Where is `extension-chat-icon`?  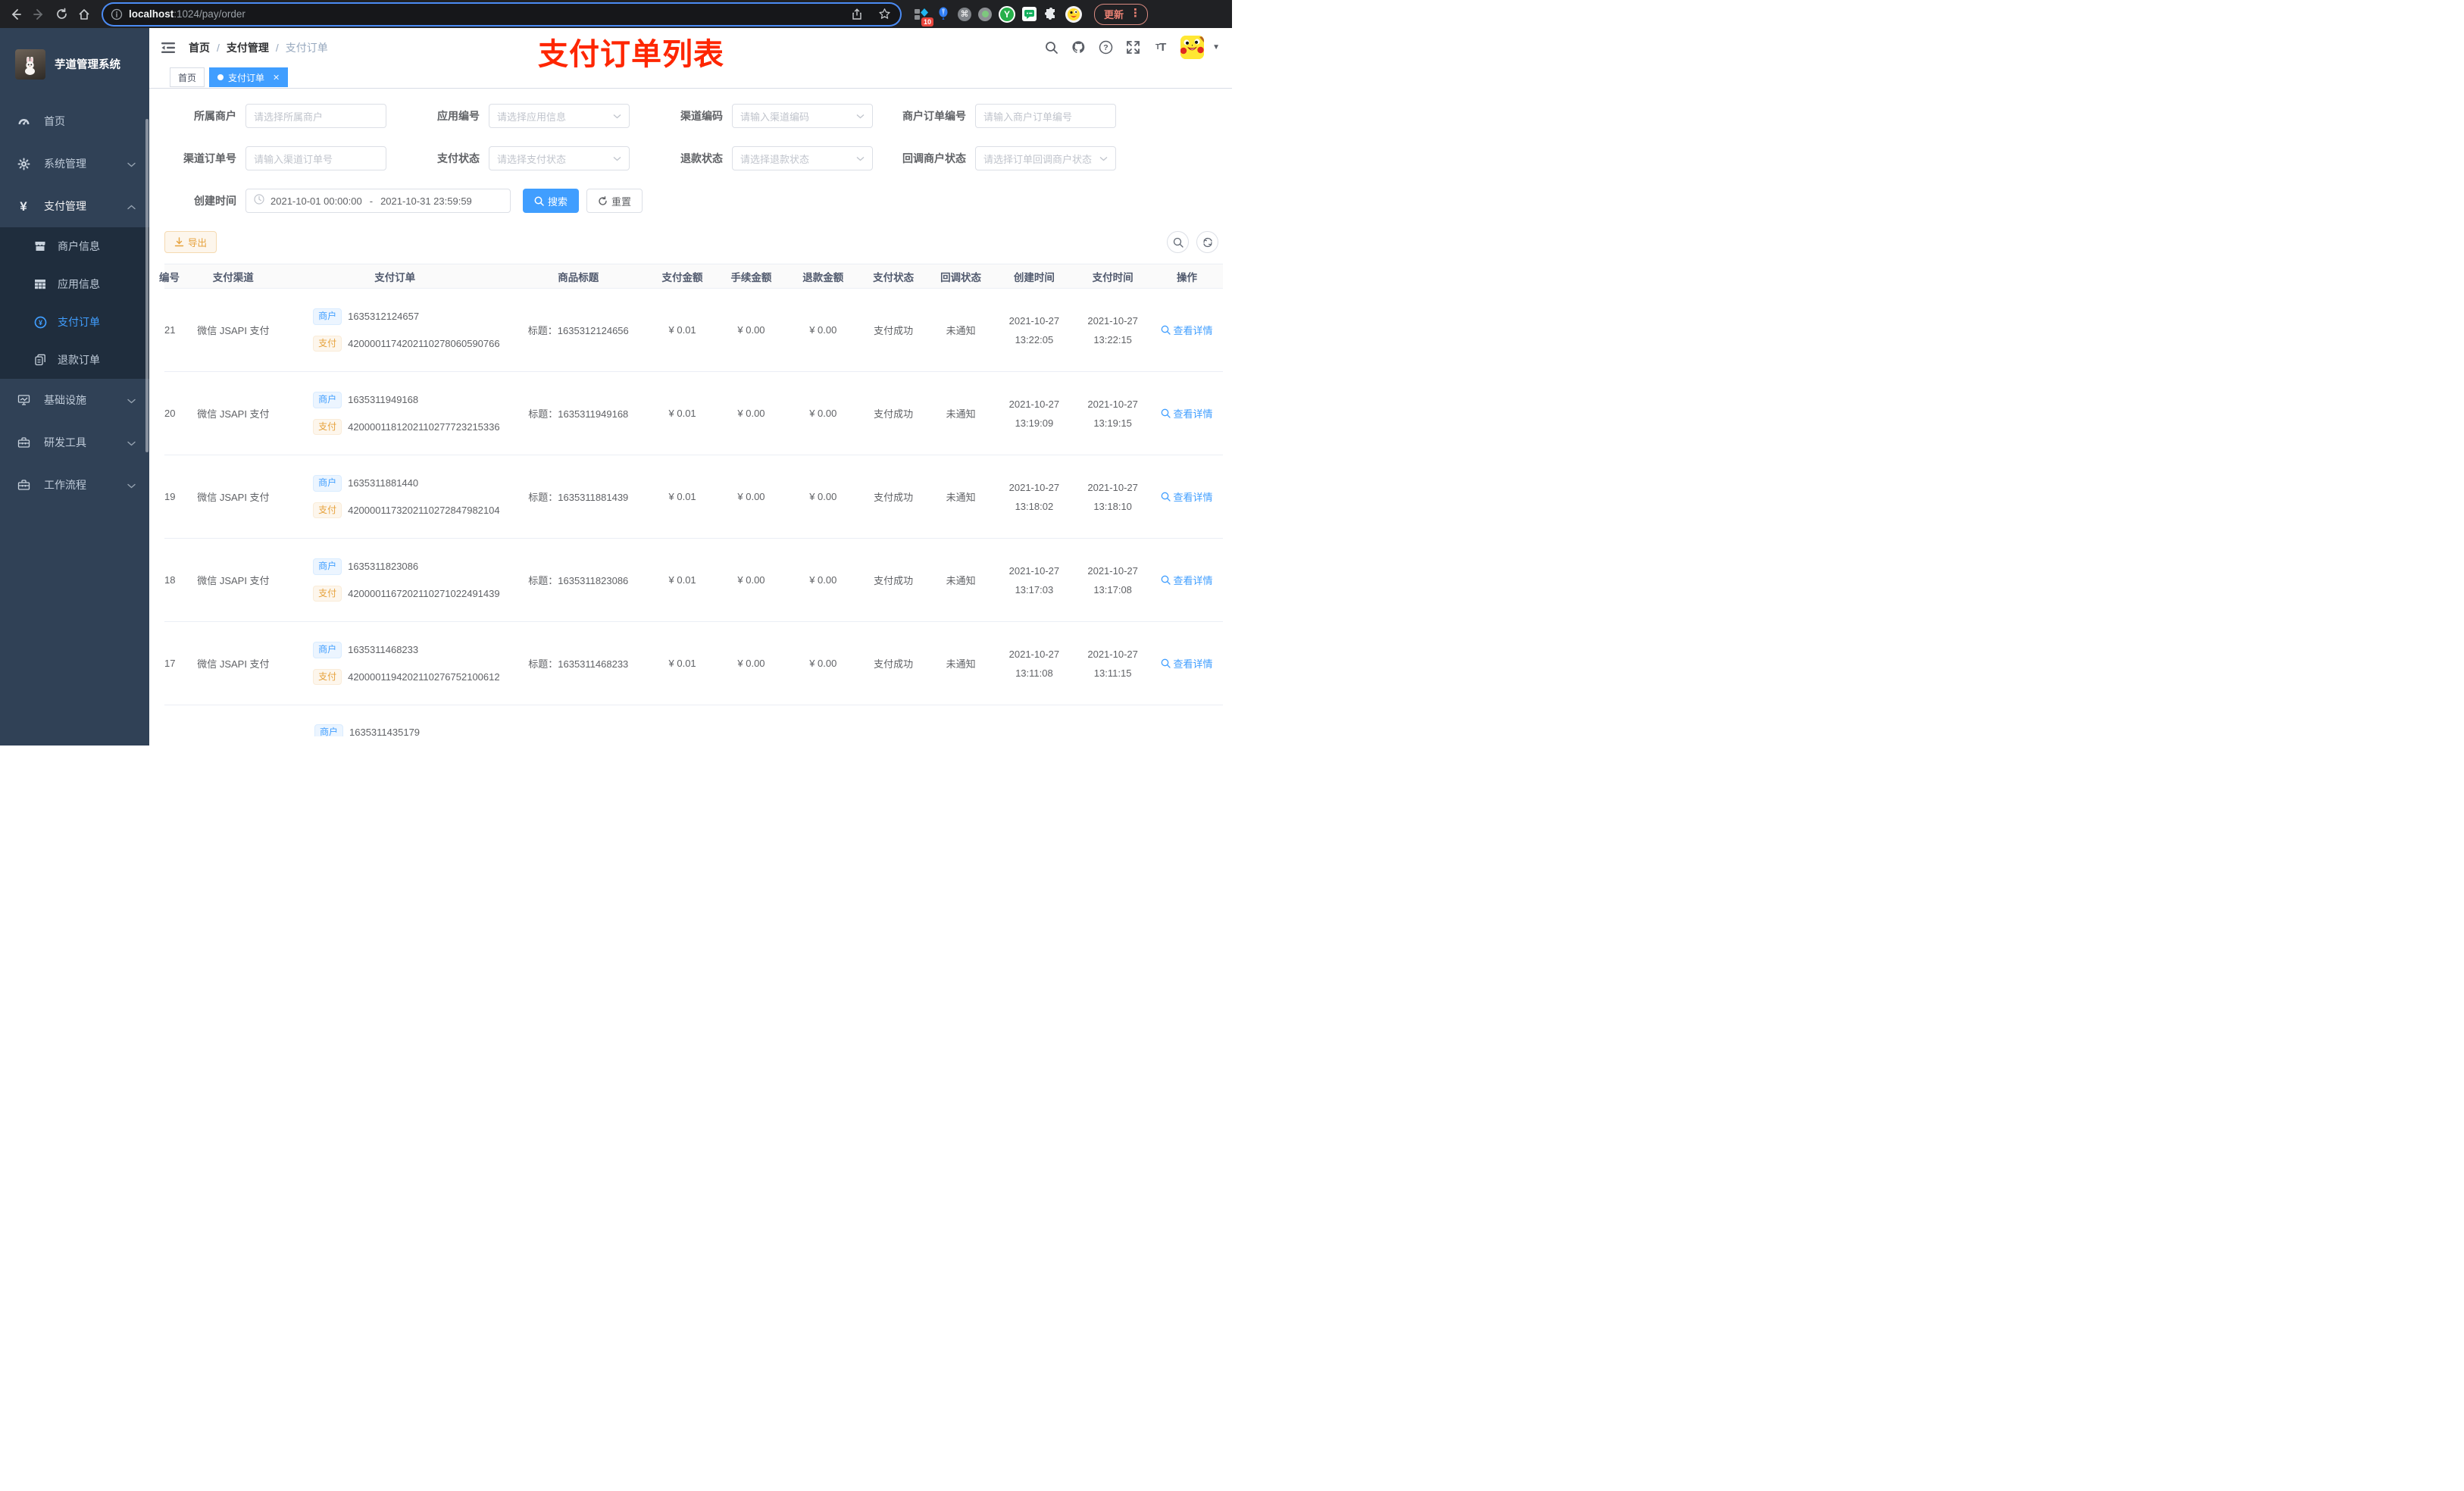
extension-chat-icon is located at coordinates (1029, 14).